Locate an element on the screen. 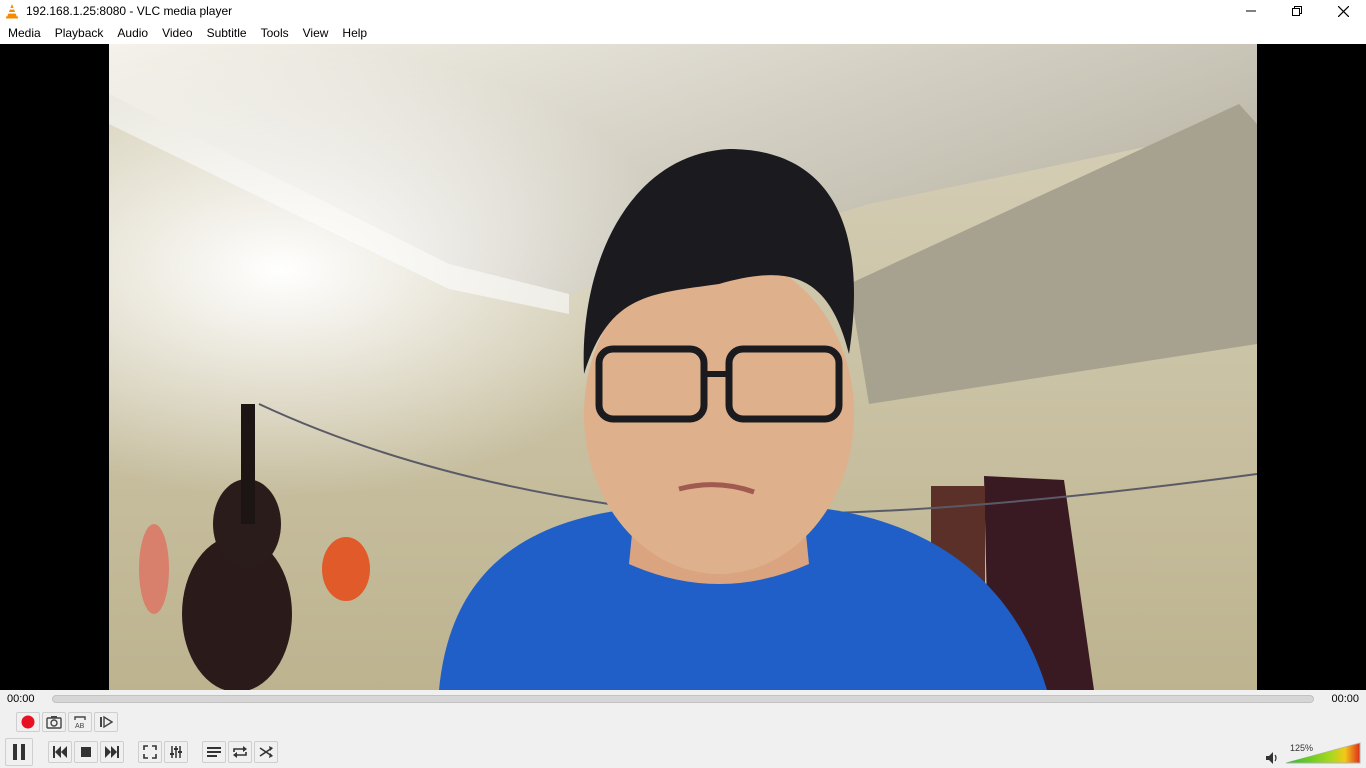 The image size is (1366, 768). extended-settings-button is located at coordinates (176, 752).